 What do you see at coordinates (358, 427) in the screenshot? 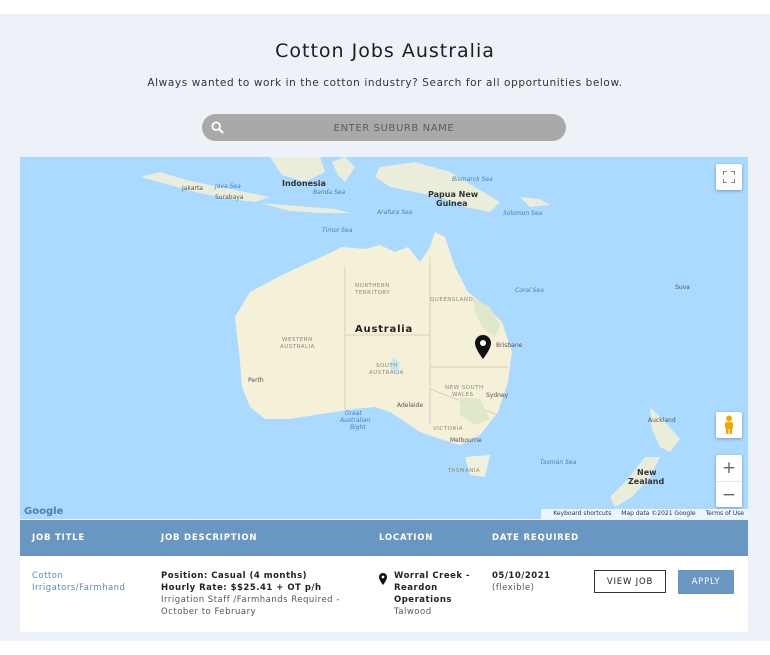
I see `label-bight-3: Bight` at bounding box center [358, 427].